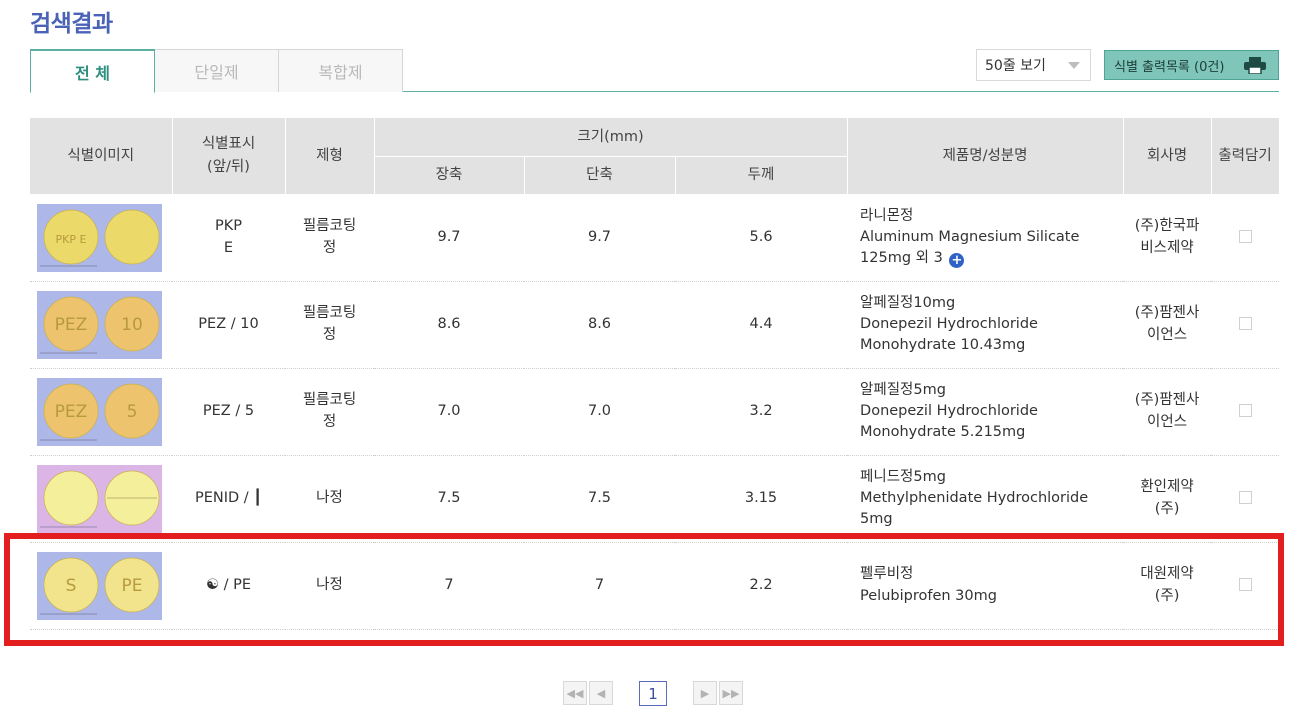 The image size is (1296, 713). Describe the element at coordinates (985, 586) in the screenshot. I see `product-cell: 펠루비정 Pelubiprofen 30mg` at that location.